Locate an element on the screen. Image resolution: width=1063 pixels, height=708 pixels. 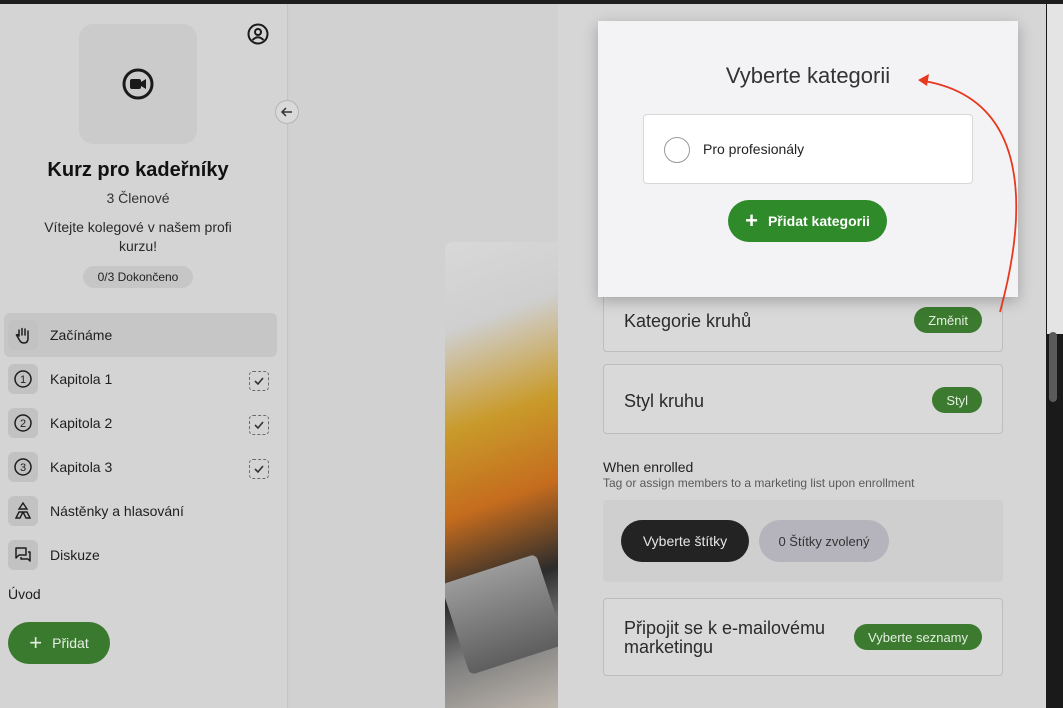
select-tags-button: Vyberte štítky is located at coordinates (685, 541).